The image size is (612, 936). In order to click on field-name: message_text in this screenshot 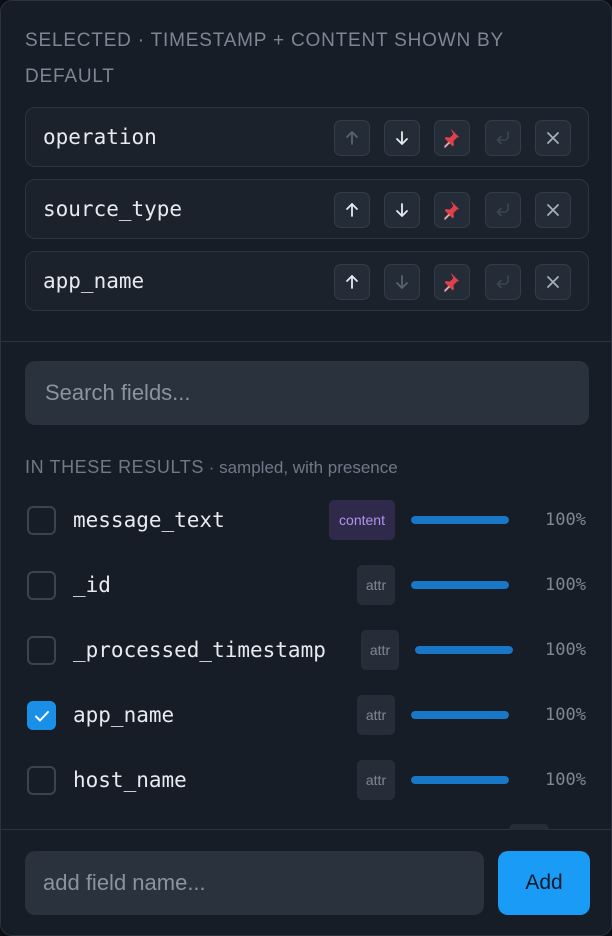, I will do `click(149, 520)`.